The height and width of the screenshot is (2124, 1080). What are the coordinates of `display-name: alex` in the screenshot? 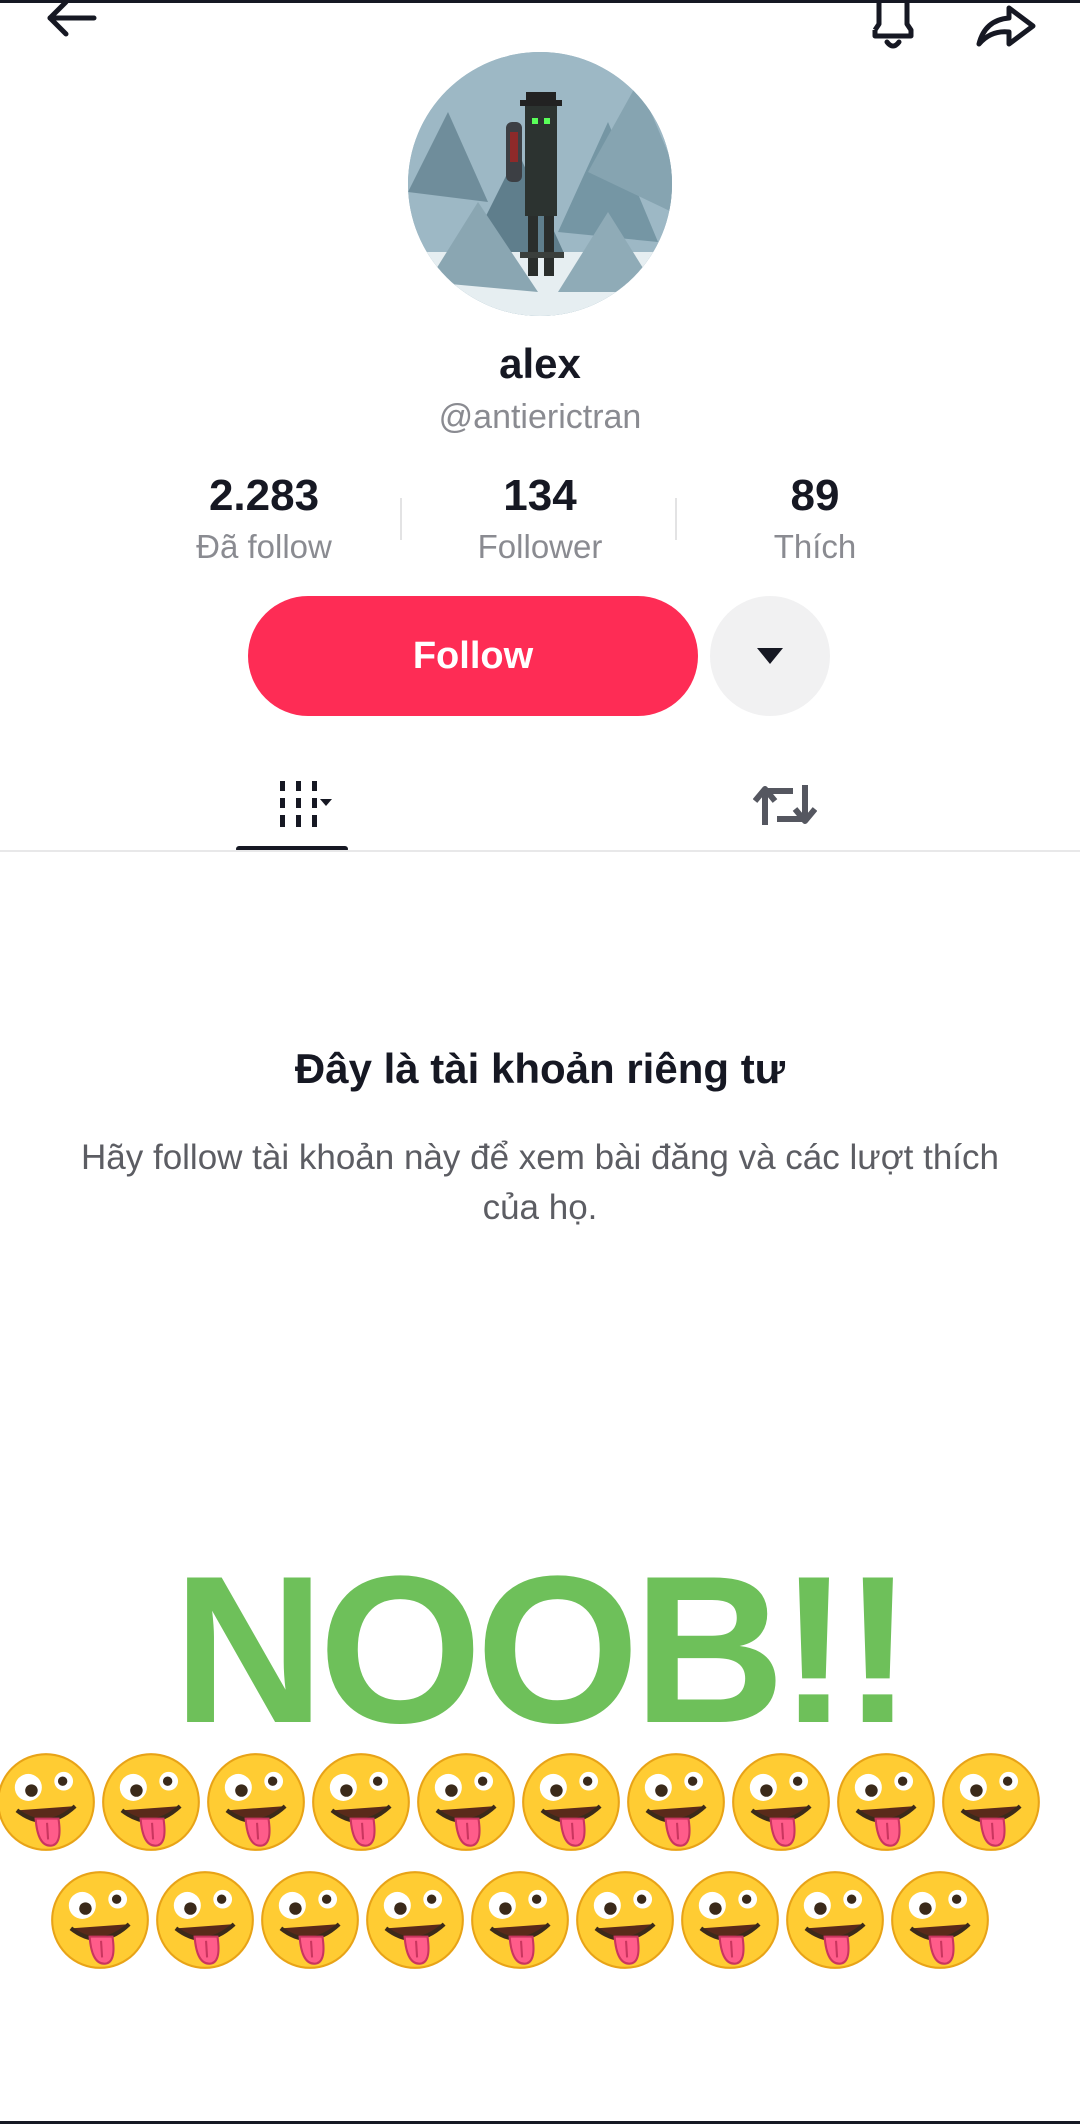 It's located at (540, 363).